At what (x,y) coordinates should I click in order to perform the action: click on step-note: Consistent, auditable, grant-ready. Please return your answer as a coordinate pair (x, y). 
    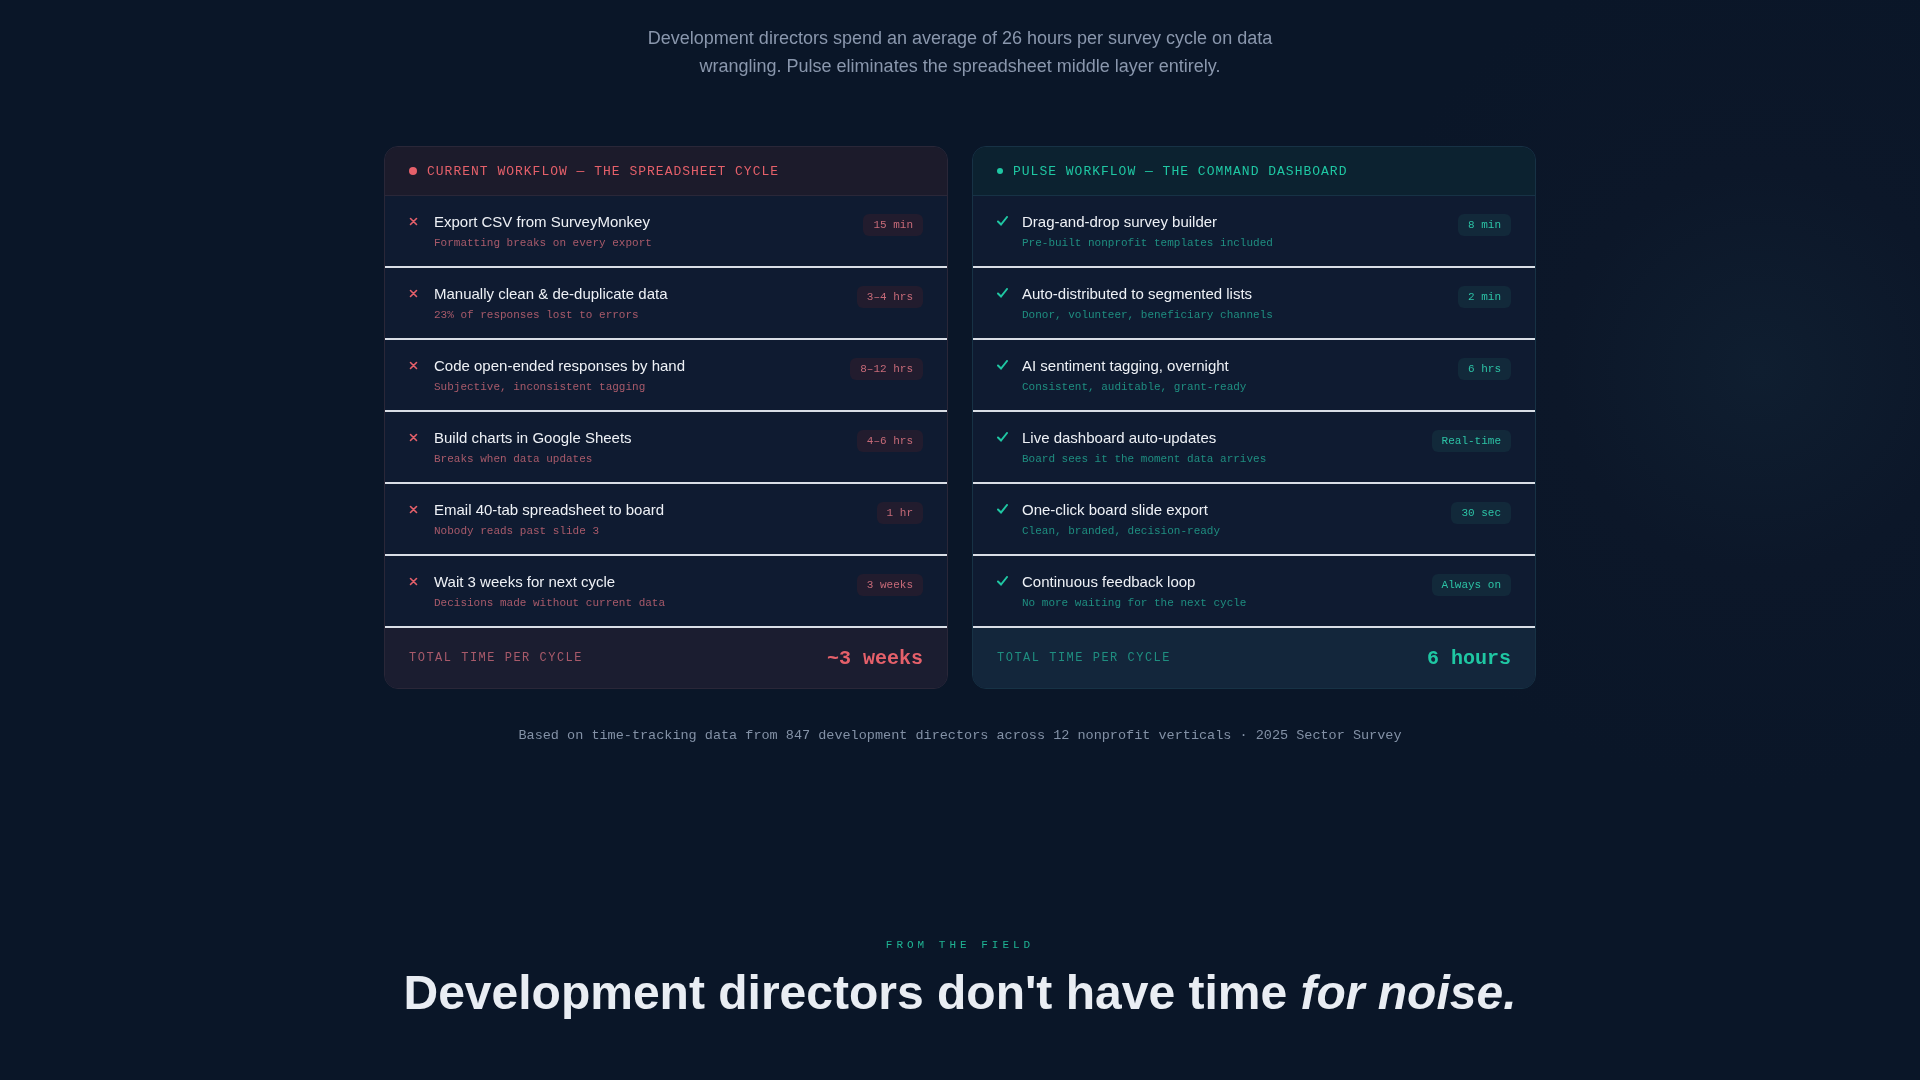
    Looking at the image, I should click on (1135, 387).